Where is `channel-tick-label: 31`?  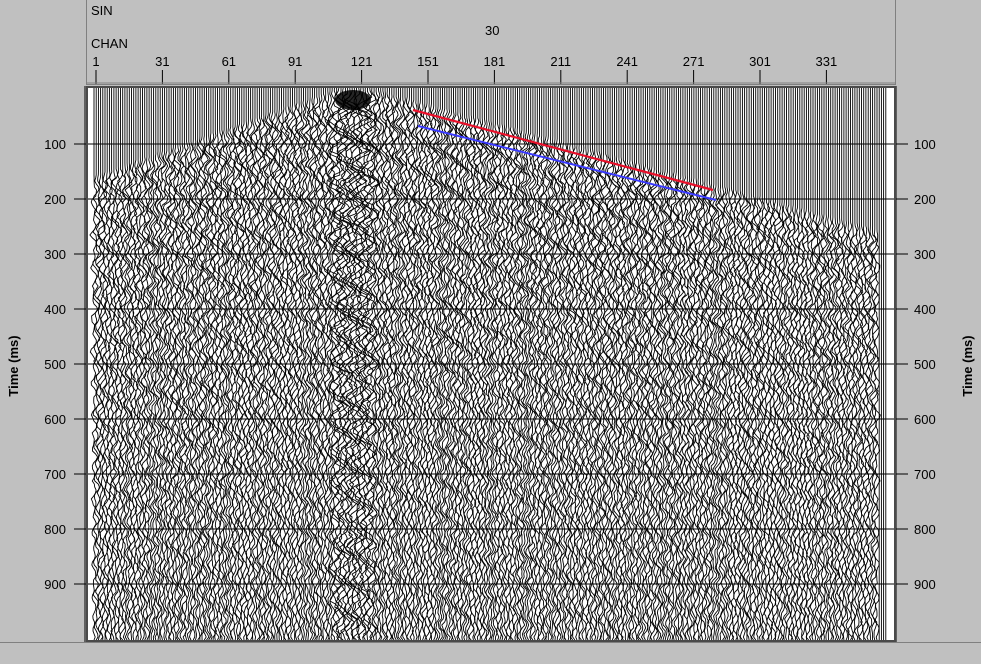
channel-tick-label: 31 is located at coordinates (162, 61).